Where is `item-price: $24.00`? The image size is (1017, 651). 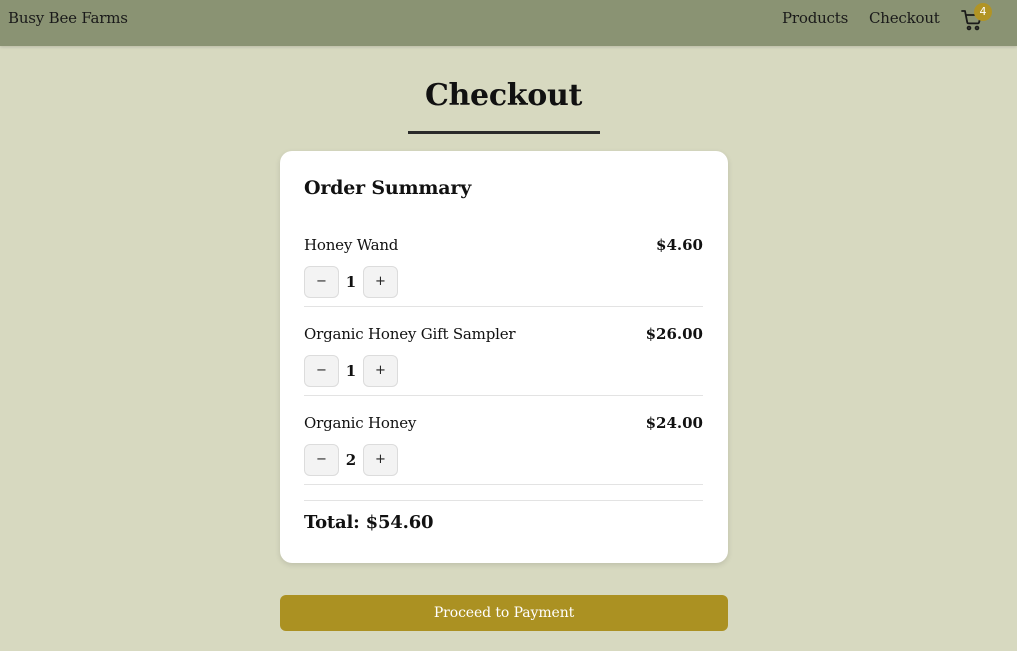 item-price: $24.00 is located at coordinates (674, 423).